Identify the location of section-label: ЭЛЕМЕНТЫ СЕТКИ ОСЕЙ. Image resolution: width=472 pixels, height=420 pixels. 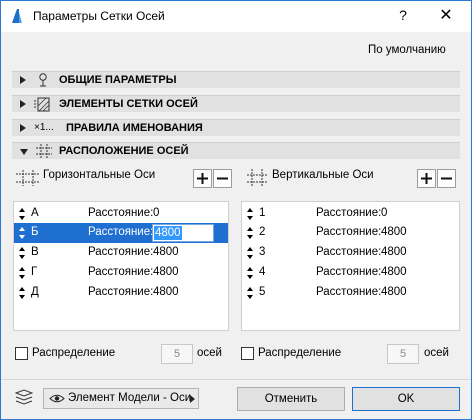
(128, 104).